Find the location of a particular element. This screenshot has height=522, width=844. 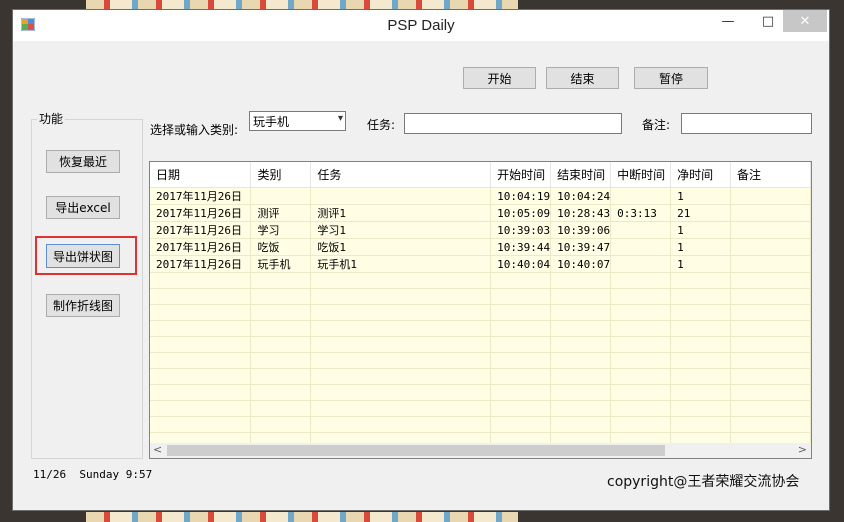

export-excel-button: 导出excel is located at coordinates (83, 207).